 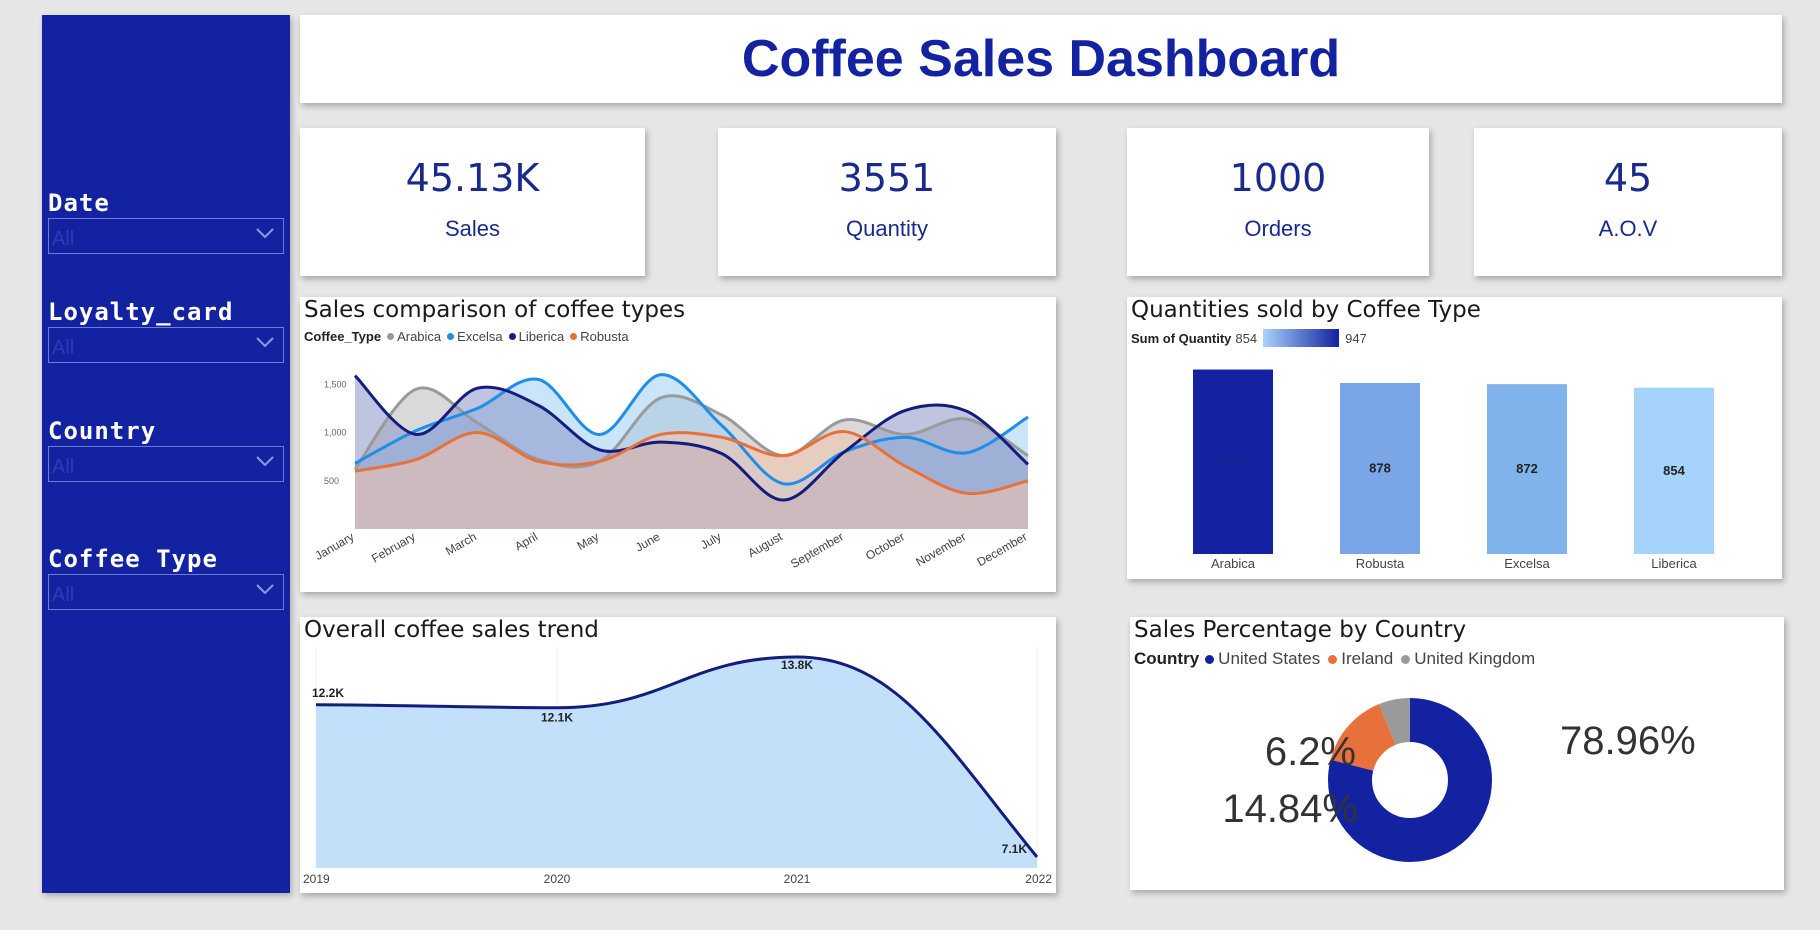 What do you see at coordinates (102, 431) in the screenshot?
I see `slicer-country-label: Country` at bounding box center [102, 431].